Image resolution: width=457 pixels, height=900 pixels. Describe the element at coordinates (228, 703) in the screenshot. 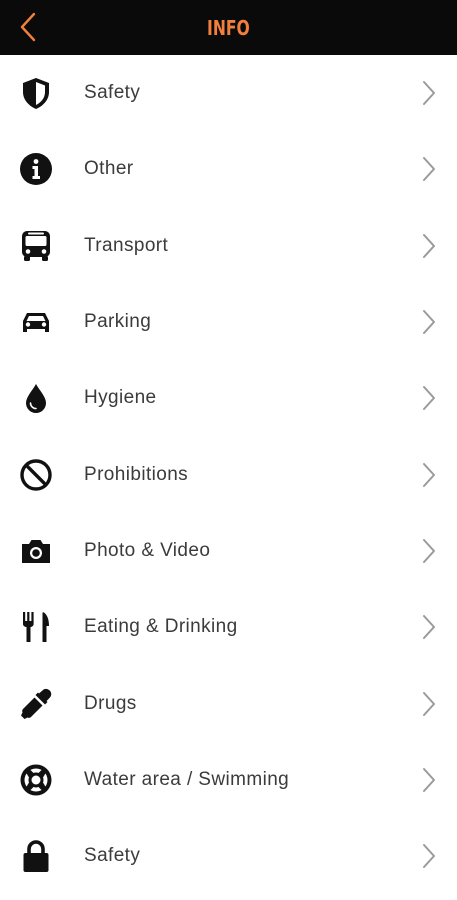

I see `list-item-drugs: Drugs` at that location.